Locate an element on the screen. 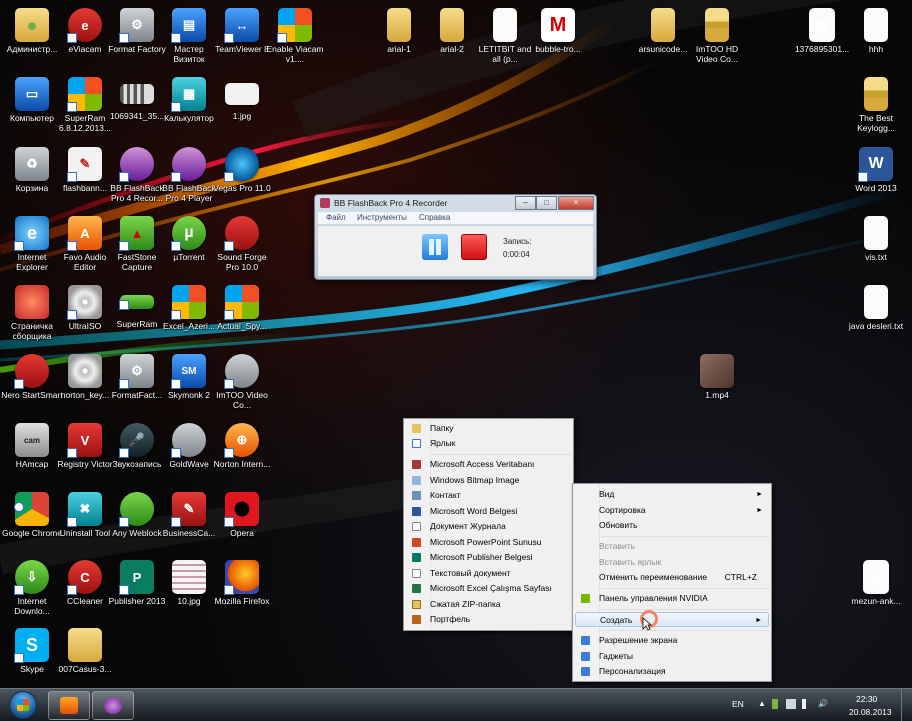 This screenshot has width=912, height=721. show-desktop-button is located at coordinates (906, 705).